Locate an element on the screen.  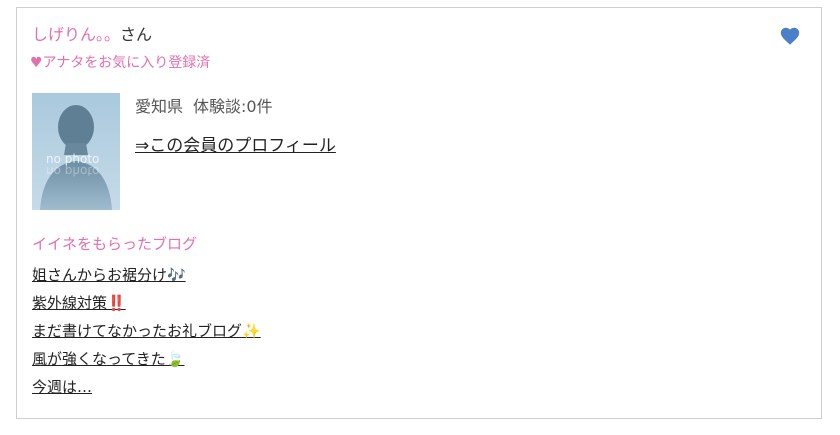
favorite-heart-button is located at coordinates (790, 36).